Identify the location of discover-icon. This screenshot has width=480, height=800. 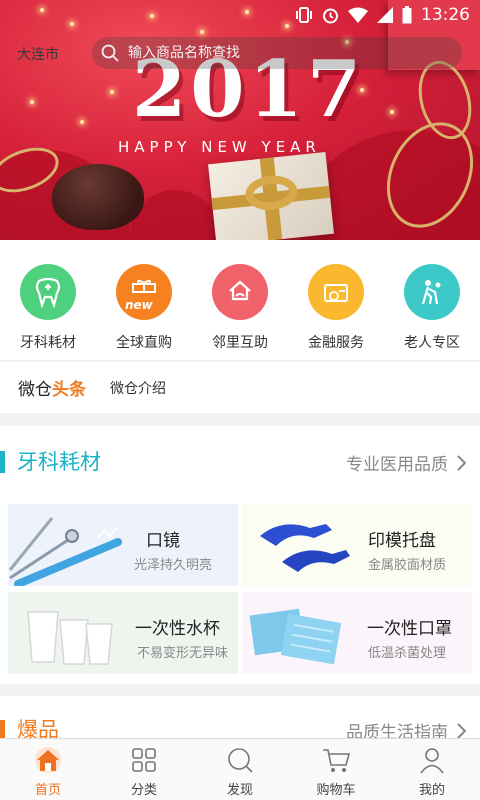
(240, 760).